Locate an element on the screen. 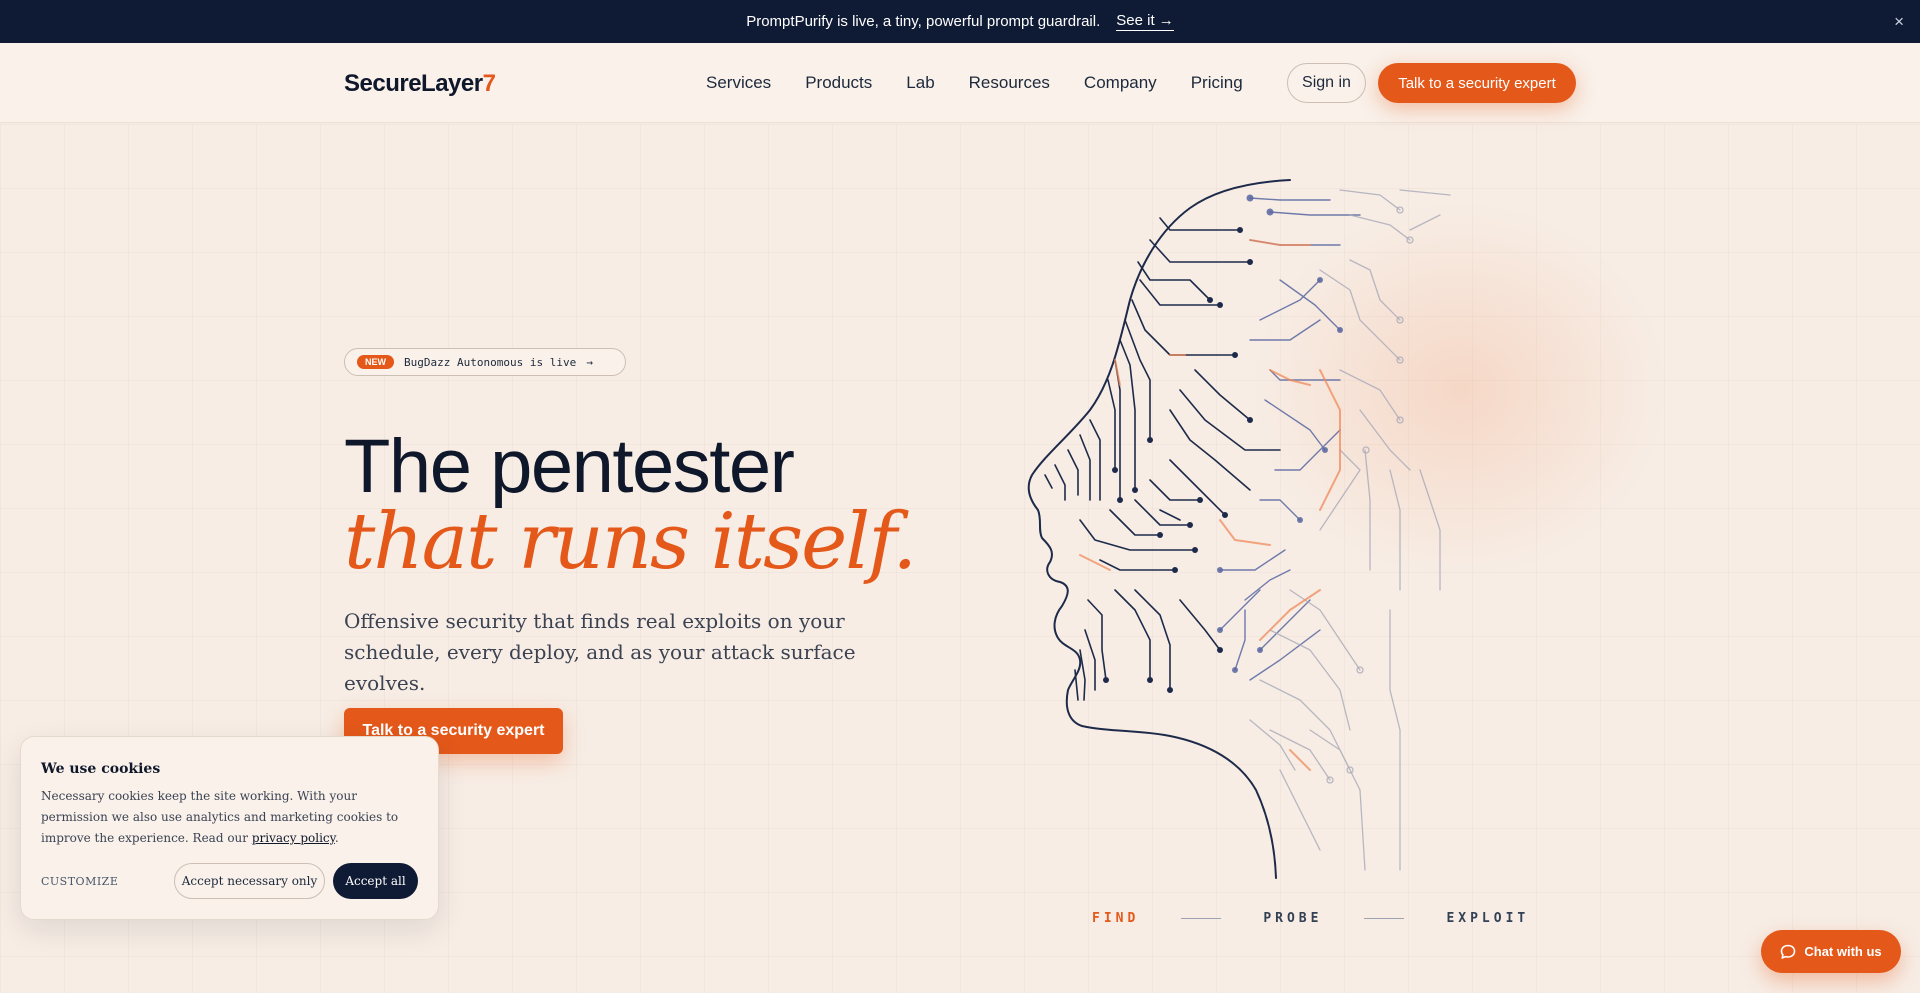  header-cta-button: Talk to a security expert is located at coordinates (1477, 83).